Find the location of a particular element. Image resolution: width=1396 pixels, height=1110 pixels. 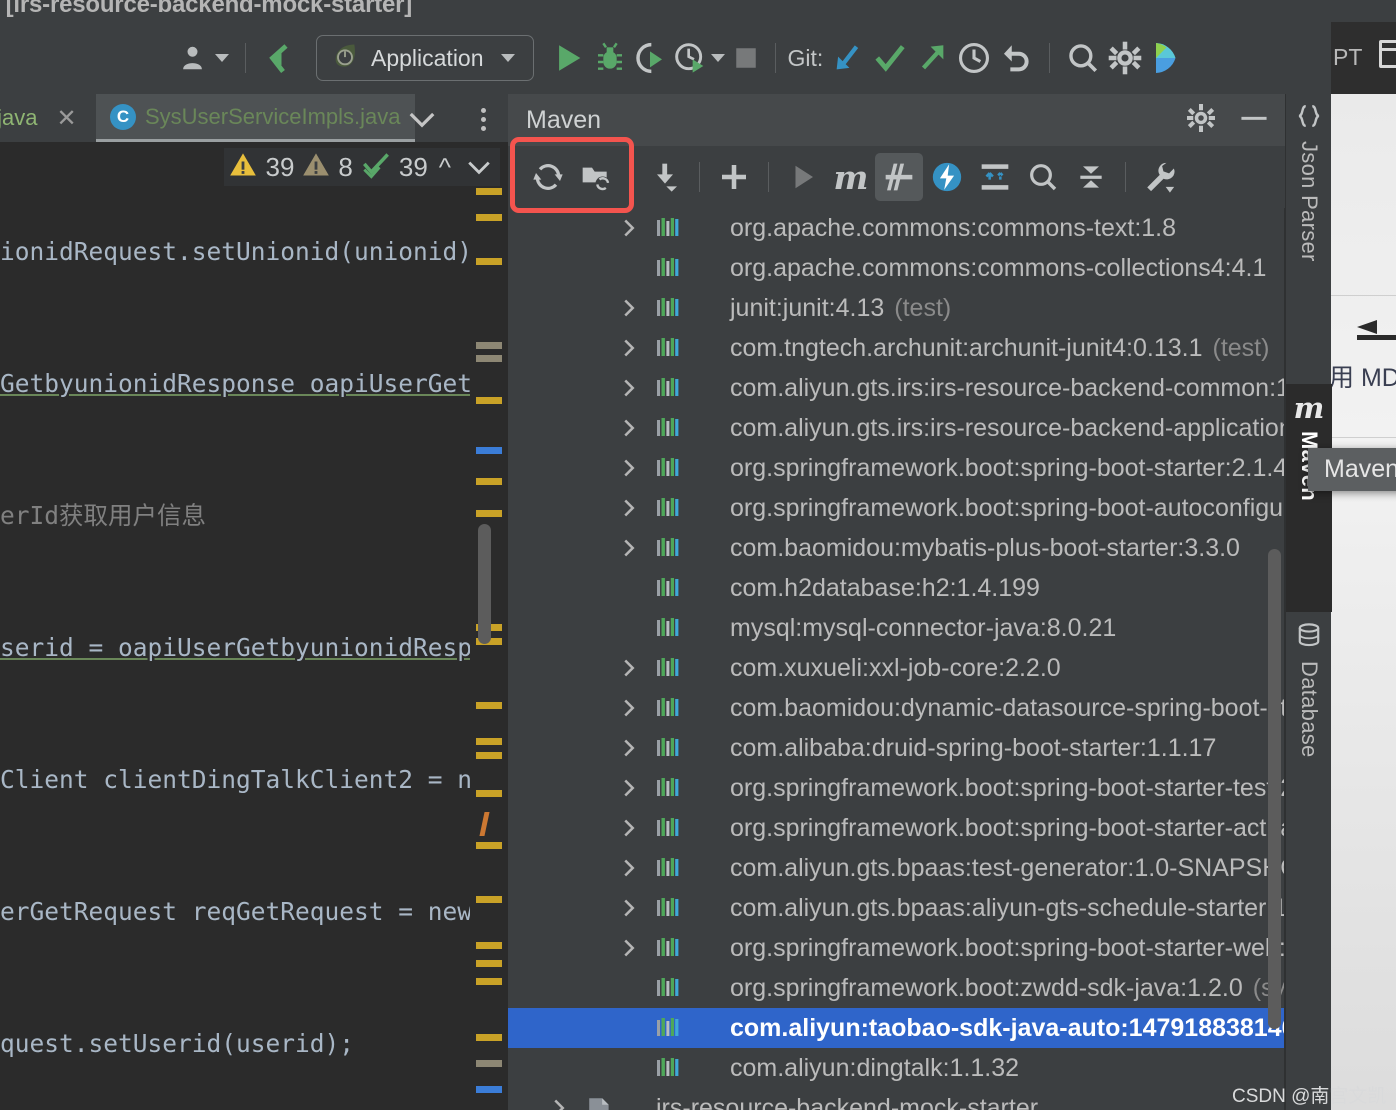

reload-all-maven-projects-icon is located at coordinates (548, 177).